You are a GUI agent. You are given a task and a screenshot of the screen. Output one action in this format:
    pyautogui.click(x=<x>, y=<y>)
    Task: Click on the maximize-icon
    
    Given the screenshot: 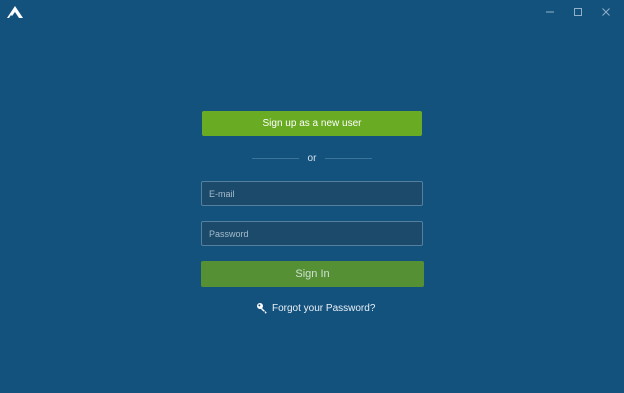 What is the action you would take?
    pyautogui.click(x=578, y=12)
    